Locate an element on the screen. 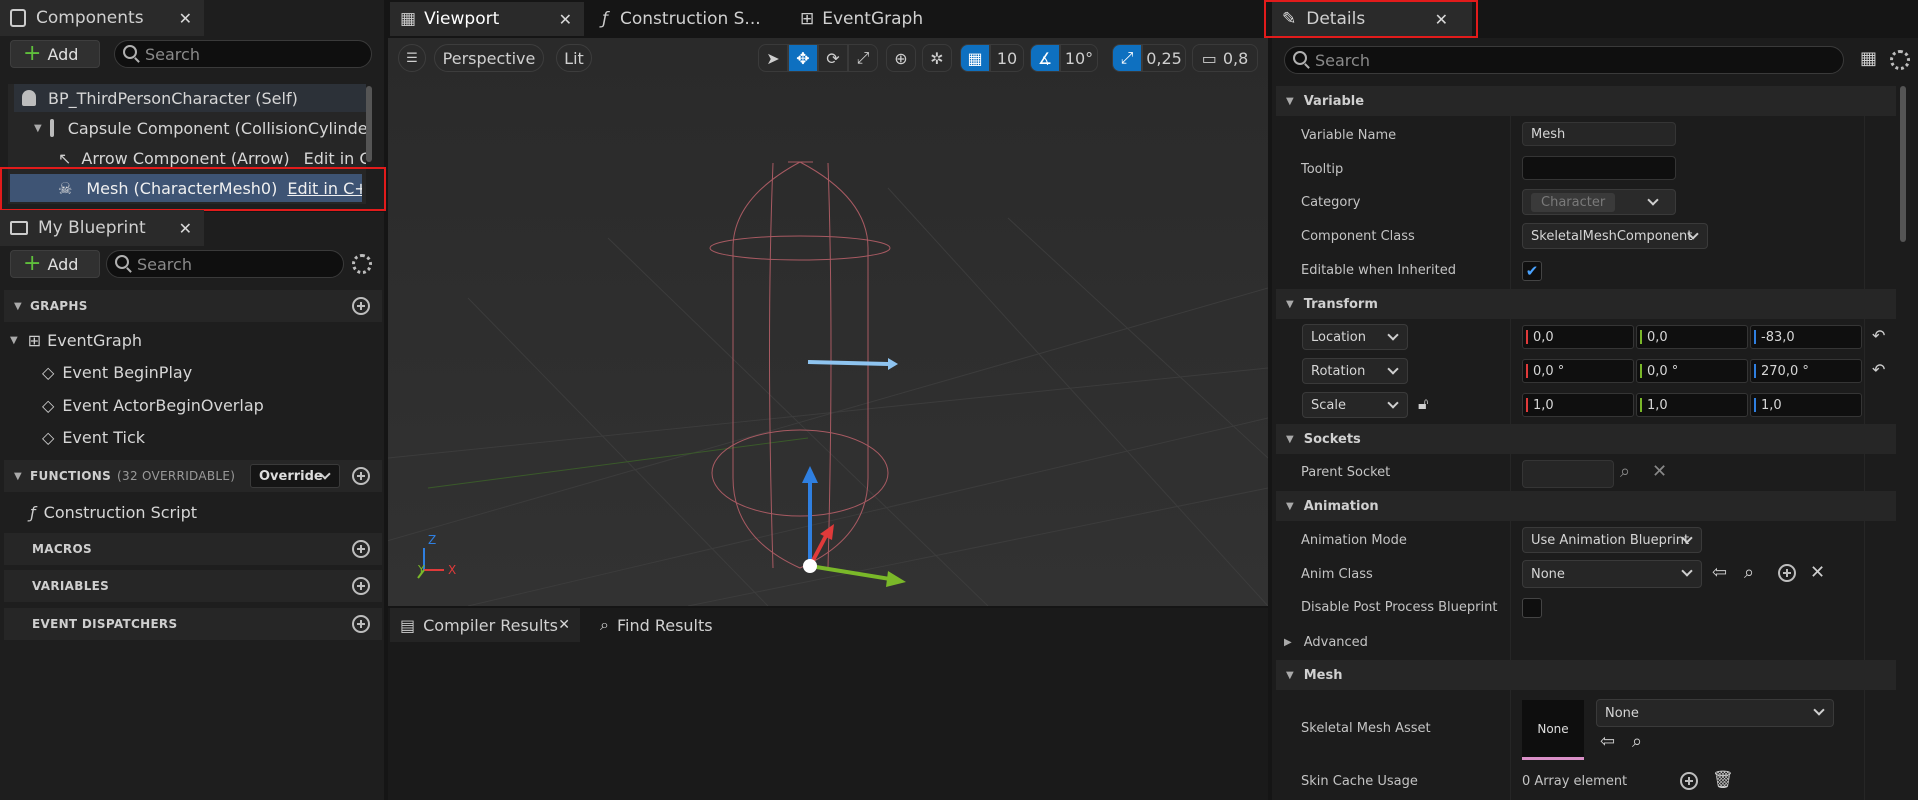 The height and width of the screenshot is (800, 1918). details-search-input: Search is located at coordinates (1564, 60).